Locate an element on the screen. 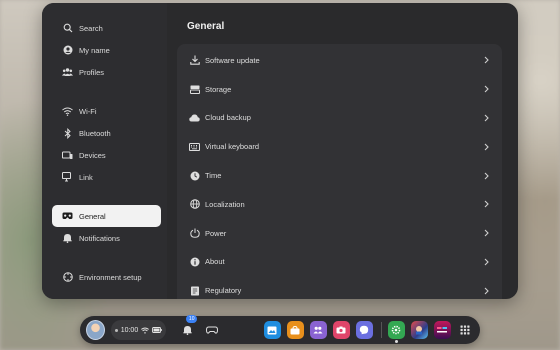 This screenshot has height=350, width=560. row-label: Time is located at coordinates (213, 176).